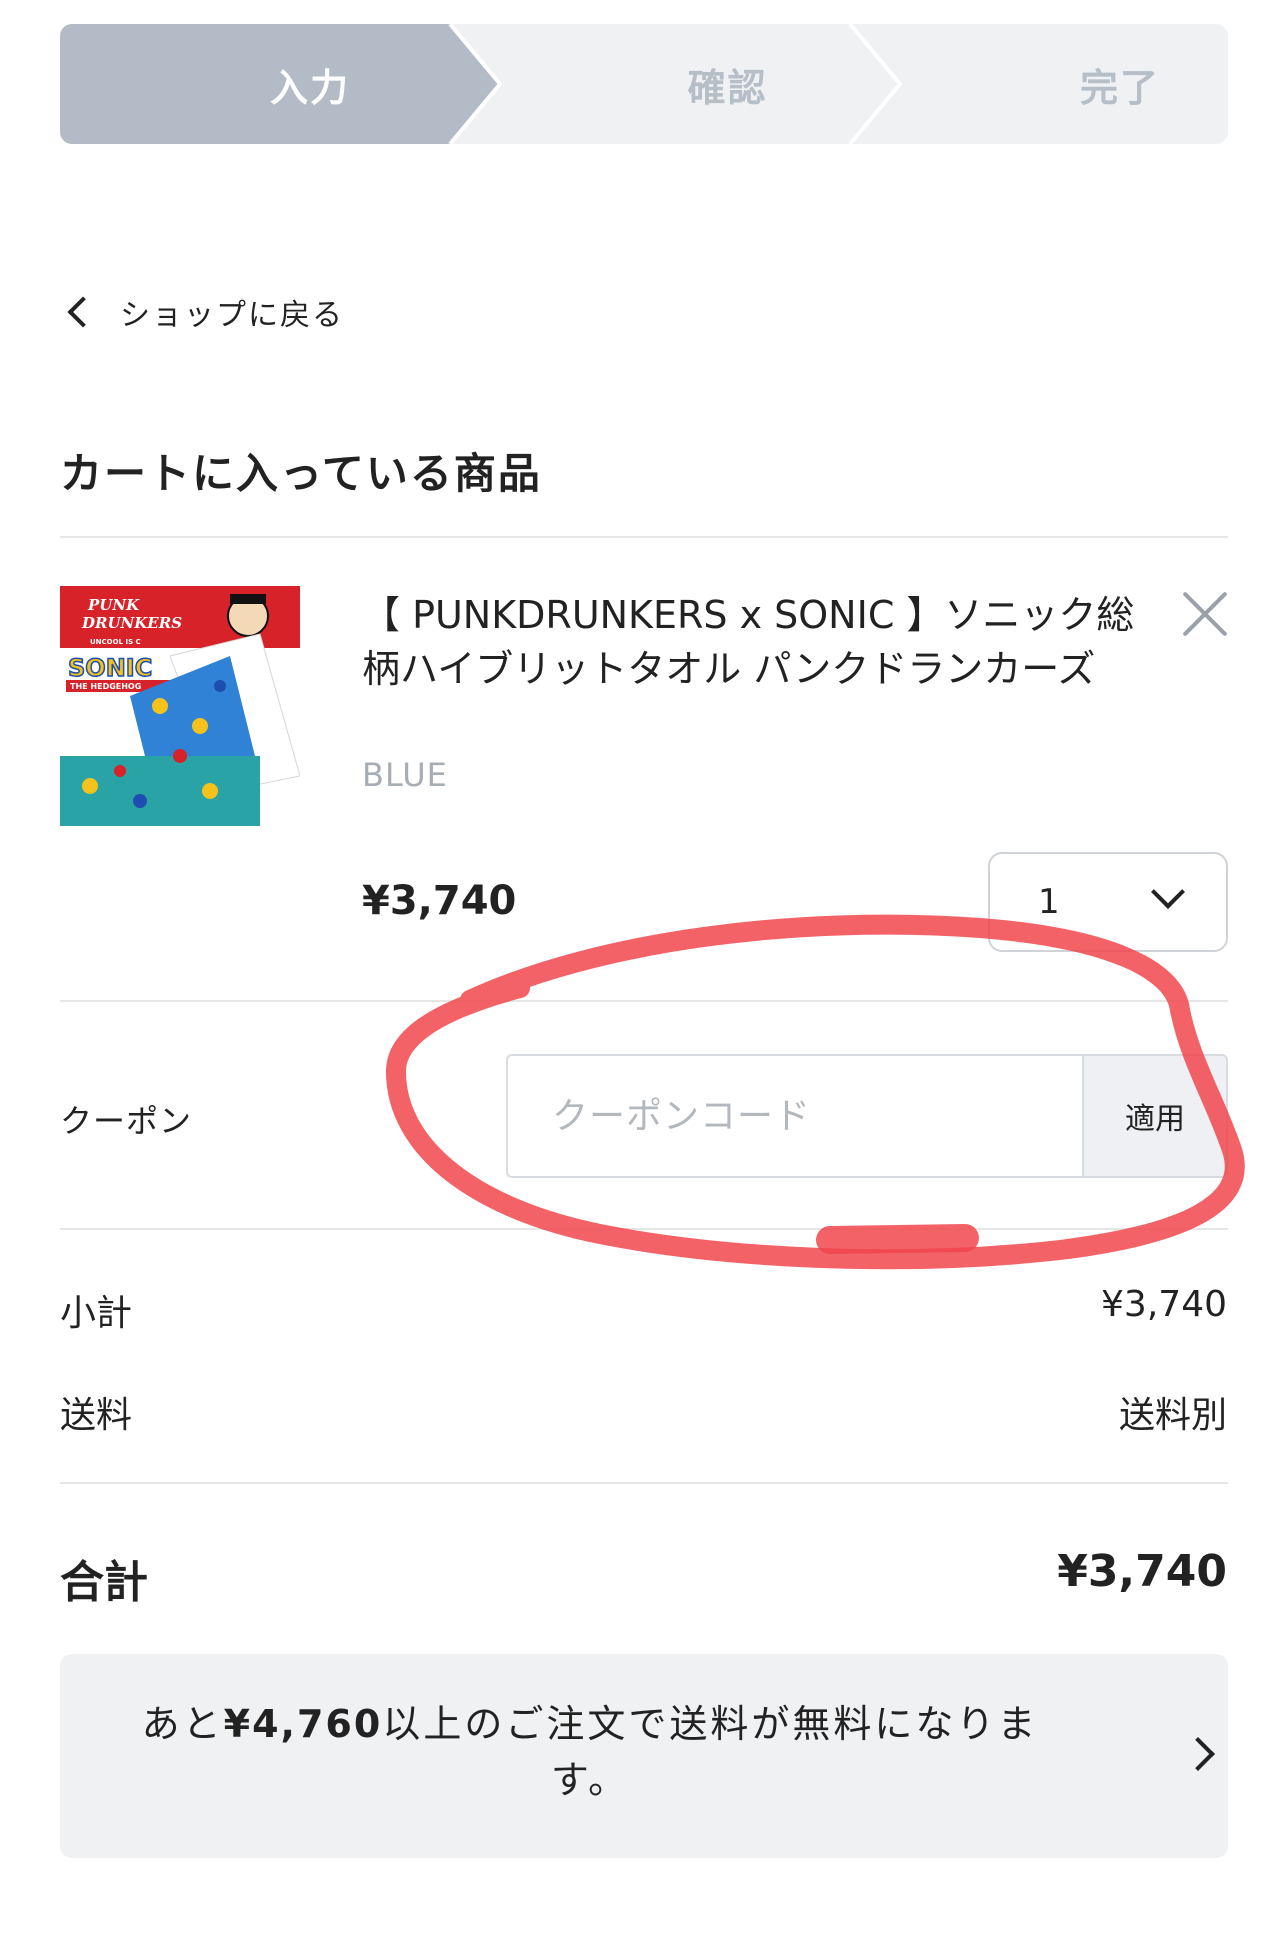 Image resolution: width=1283 pixels, height=1955 pixels. What do you see at coordinates (1049, 902) in the screenshot?
I see `quantity-value: 1` at bounding box center [1049, 902].